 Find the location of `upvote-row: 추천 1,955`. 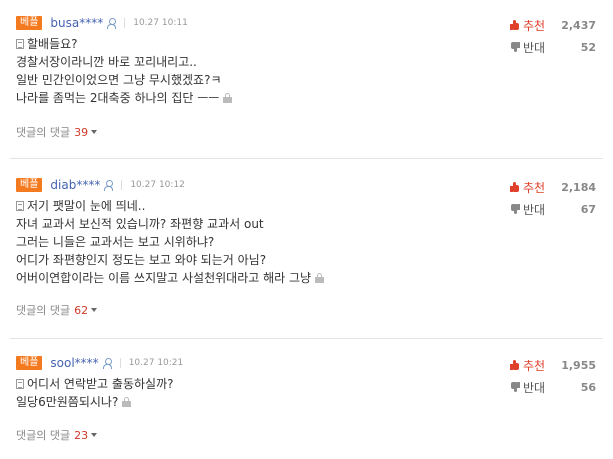

upvote-row: 추천 1,955 is located at coordinates (553, 365).